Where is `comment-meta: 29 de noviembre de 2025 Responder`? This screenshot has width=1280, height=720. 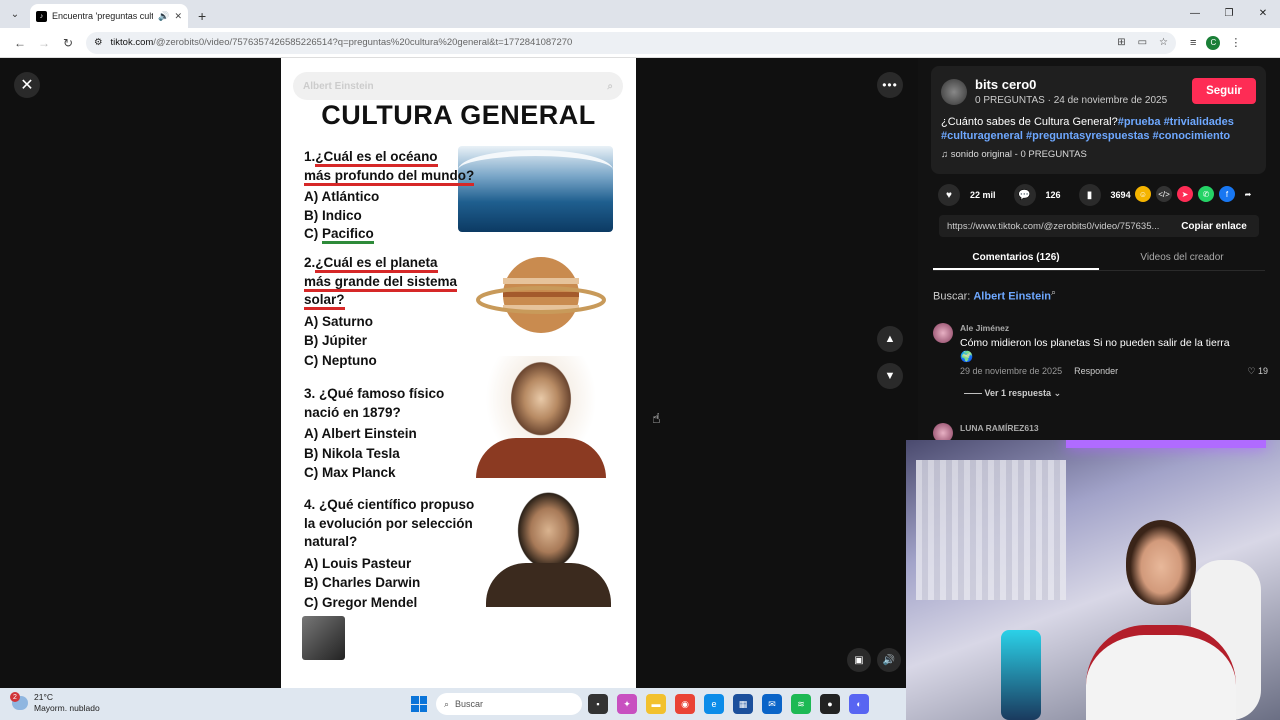 comment-meta: 29 de noviembre de 2025 Responder is located at coordinates (1039, 371).